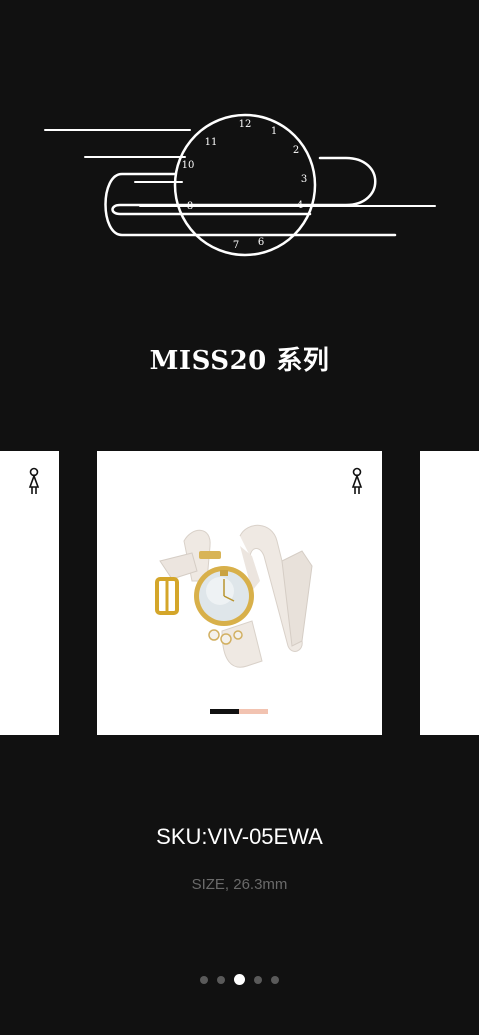 The width and height of the screenshot is (479, 1035). Describe the element at coordinates (239, 836) in the screenshot. I see `product-sku: SKU:VIV-05EWA` at that location.